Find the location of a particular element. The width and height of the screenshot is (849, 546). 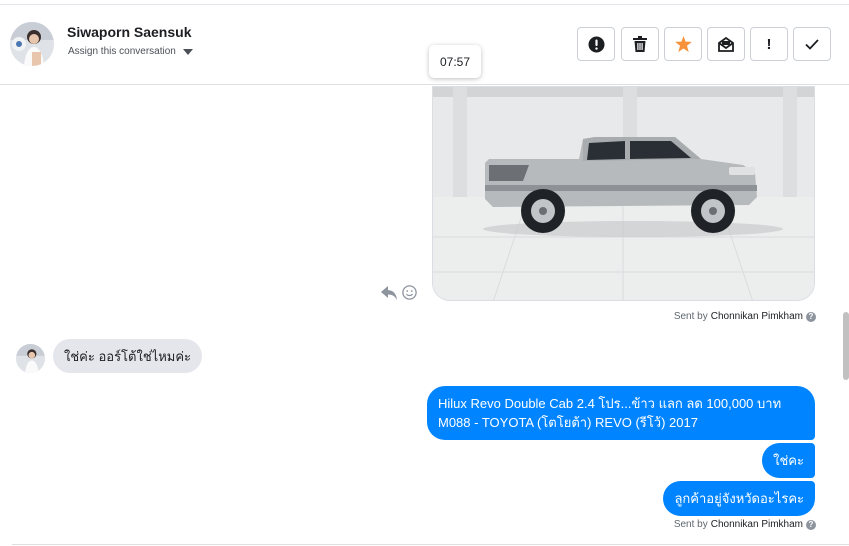

checkmark-icon is located at coordinates (812, 44).